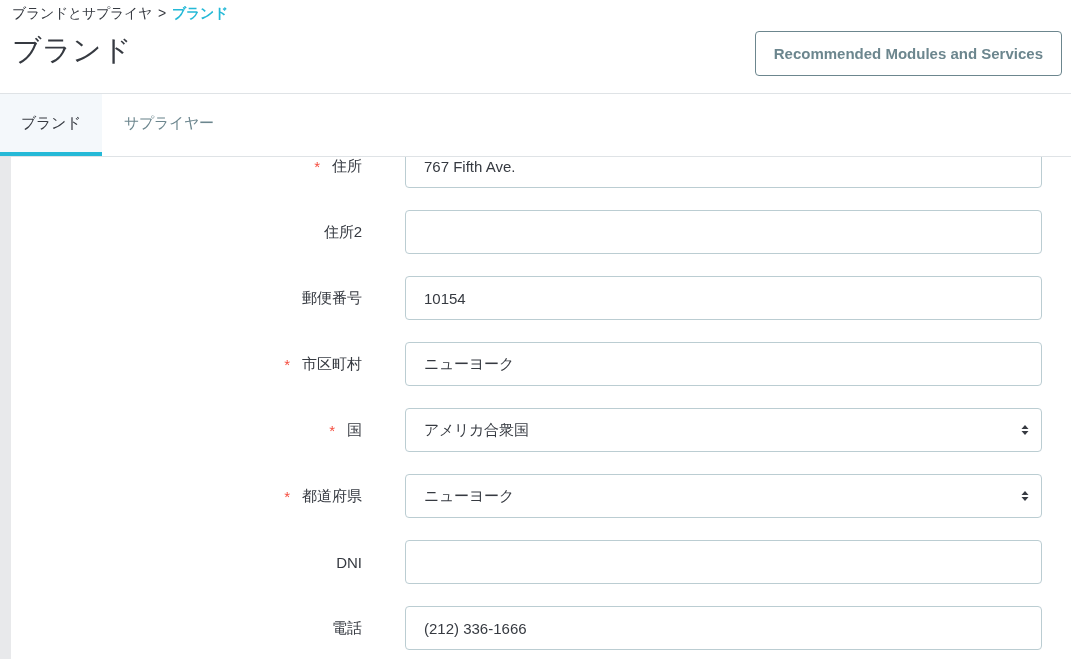 The image size is (1071, 659). Describe the element at coordinates (347, 166) in the screenshot. I see `field-label: 住所` at that location.